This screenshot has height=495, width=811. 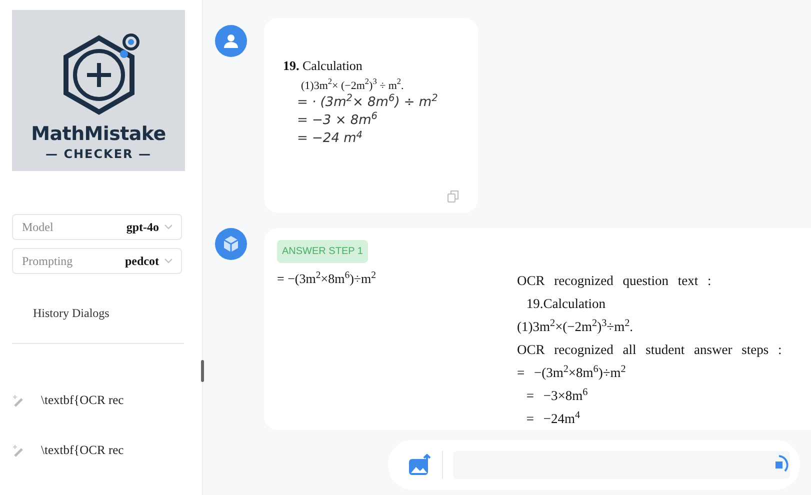 I want to click on select-field: Prompting pedcot, so click(x=97, y=261).